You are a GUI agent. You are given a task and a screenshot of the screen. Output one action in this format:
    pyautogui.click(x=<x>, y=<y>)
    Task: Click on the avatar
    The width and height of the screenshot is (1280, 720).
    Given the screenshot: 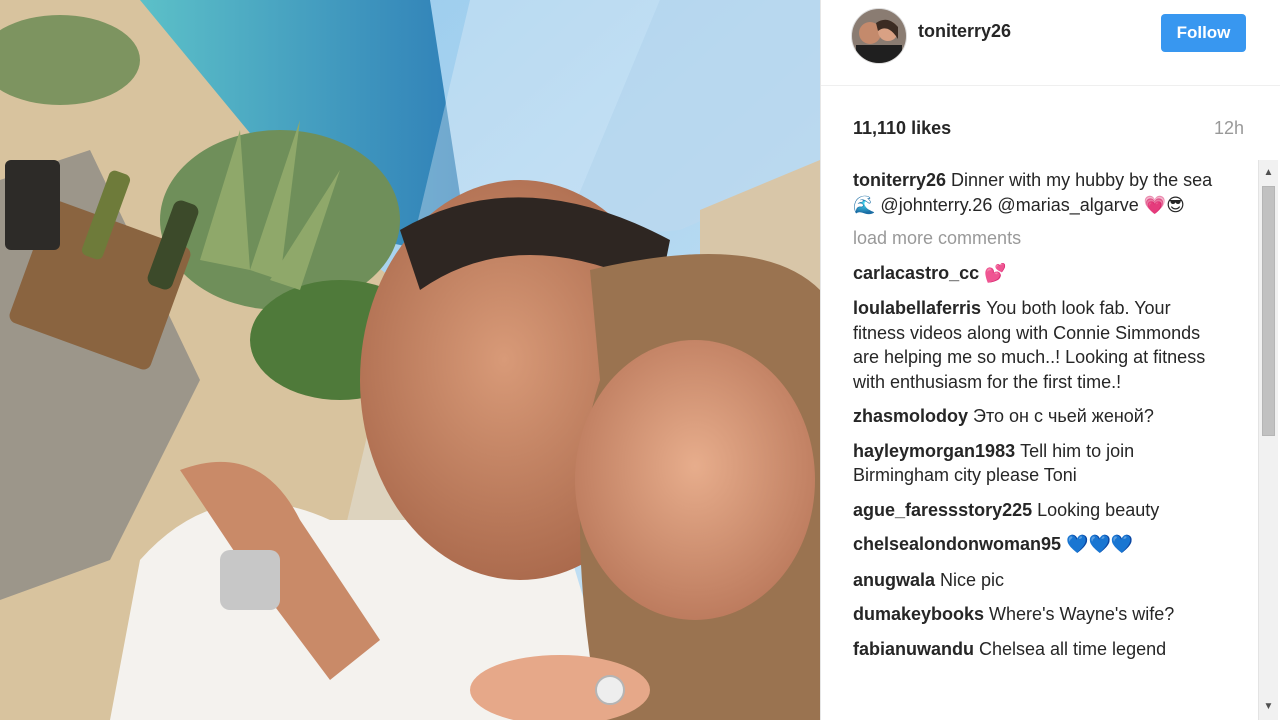 What is the action you would take?
    pyautogui.click(x=879, y=36)
    